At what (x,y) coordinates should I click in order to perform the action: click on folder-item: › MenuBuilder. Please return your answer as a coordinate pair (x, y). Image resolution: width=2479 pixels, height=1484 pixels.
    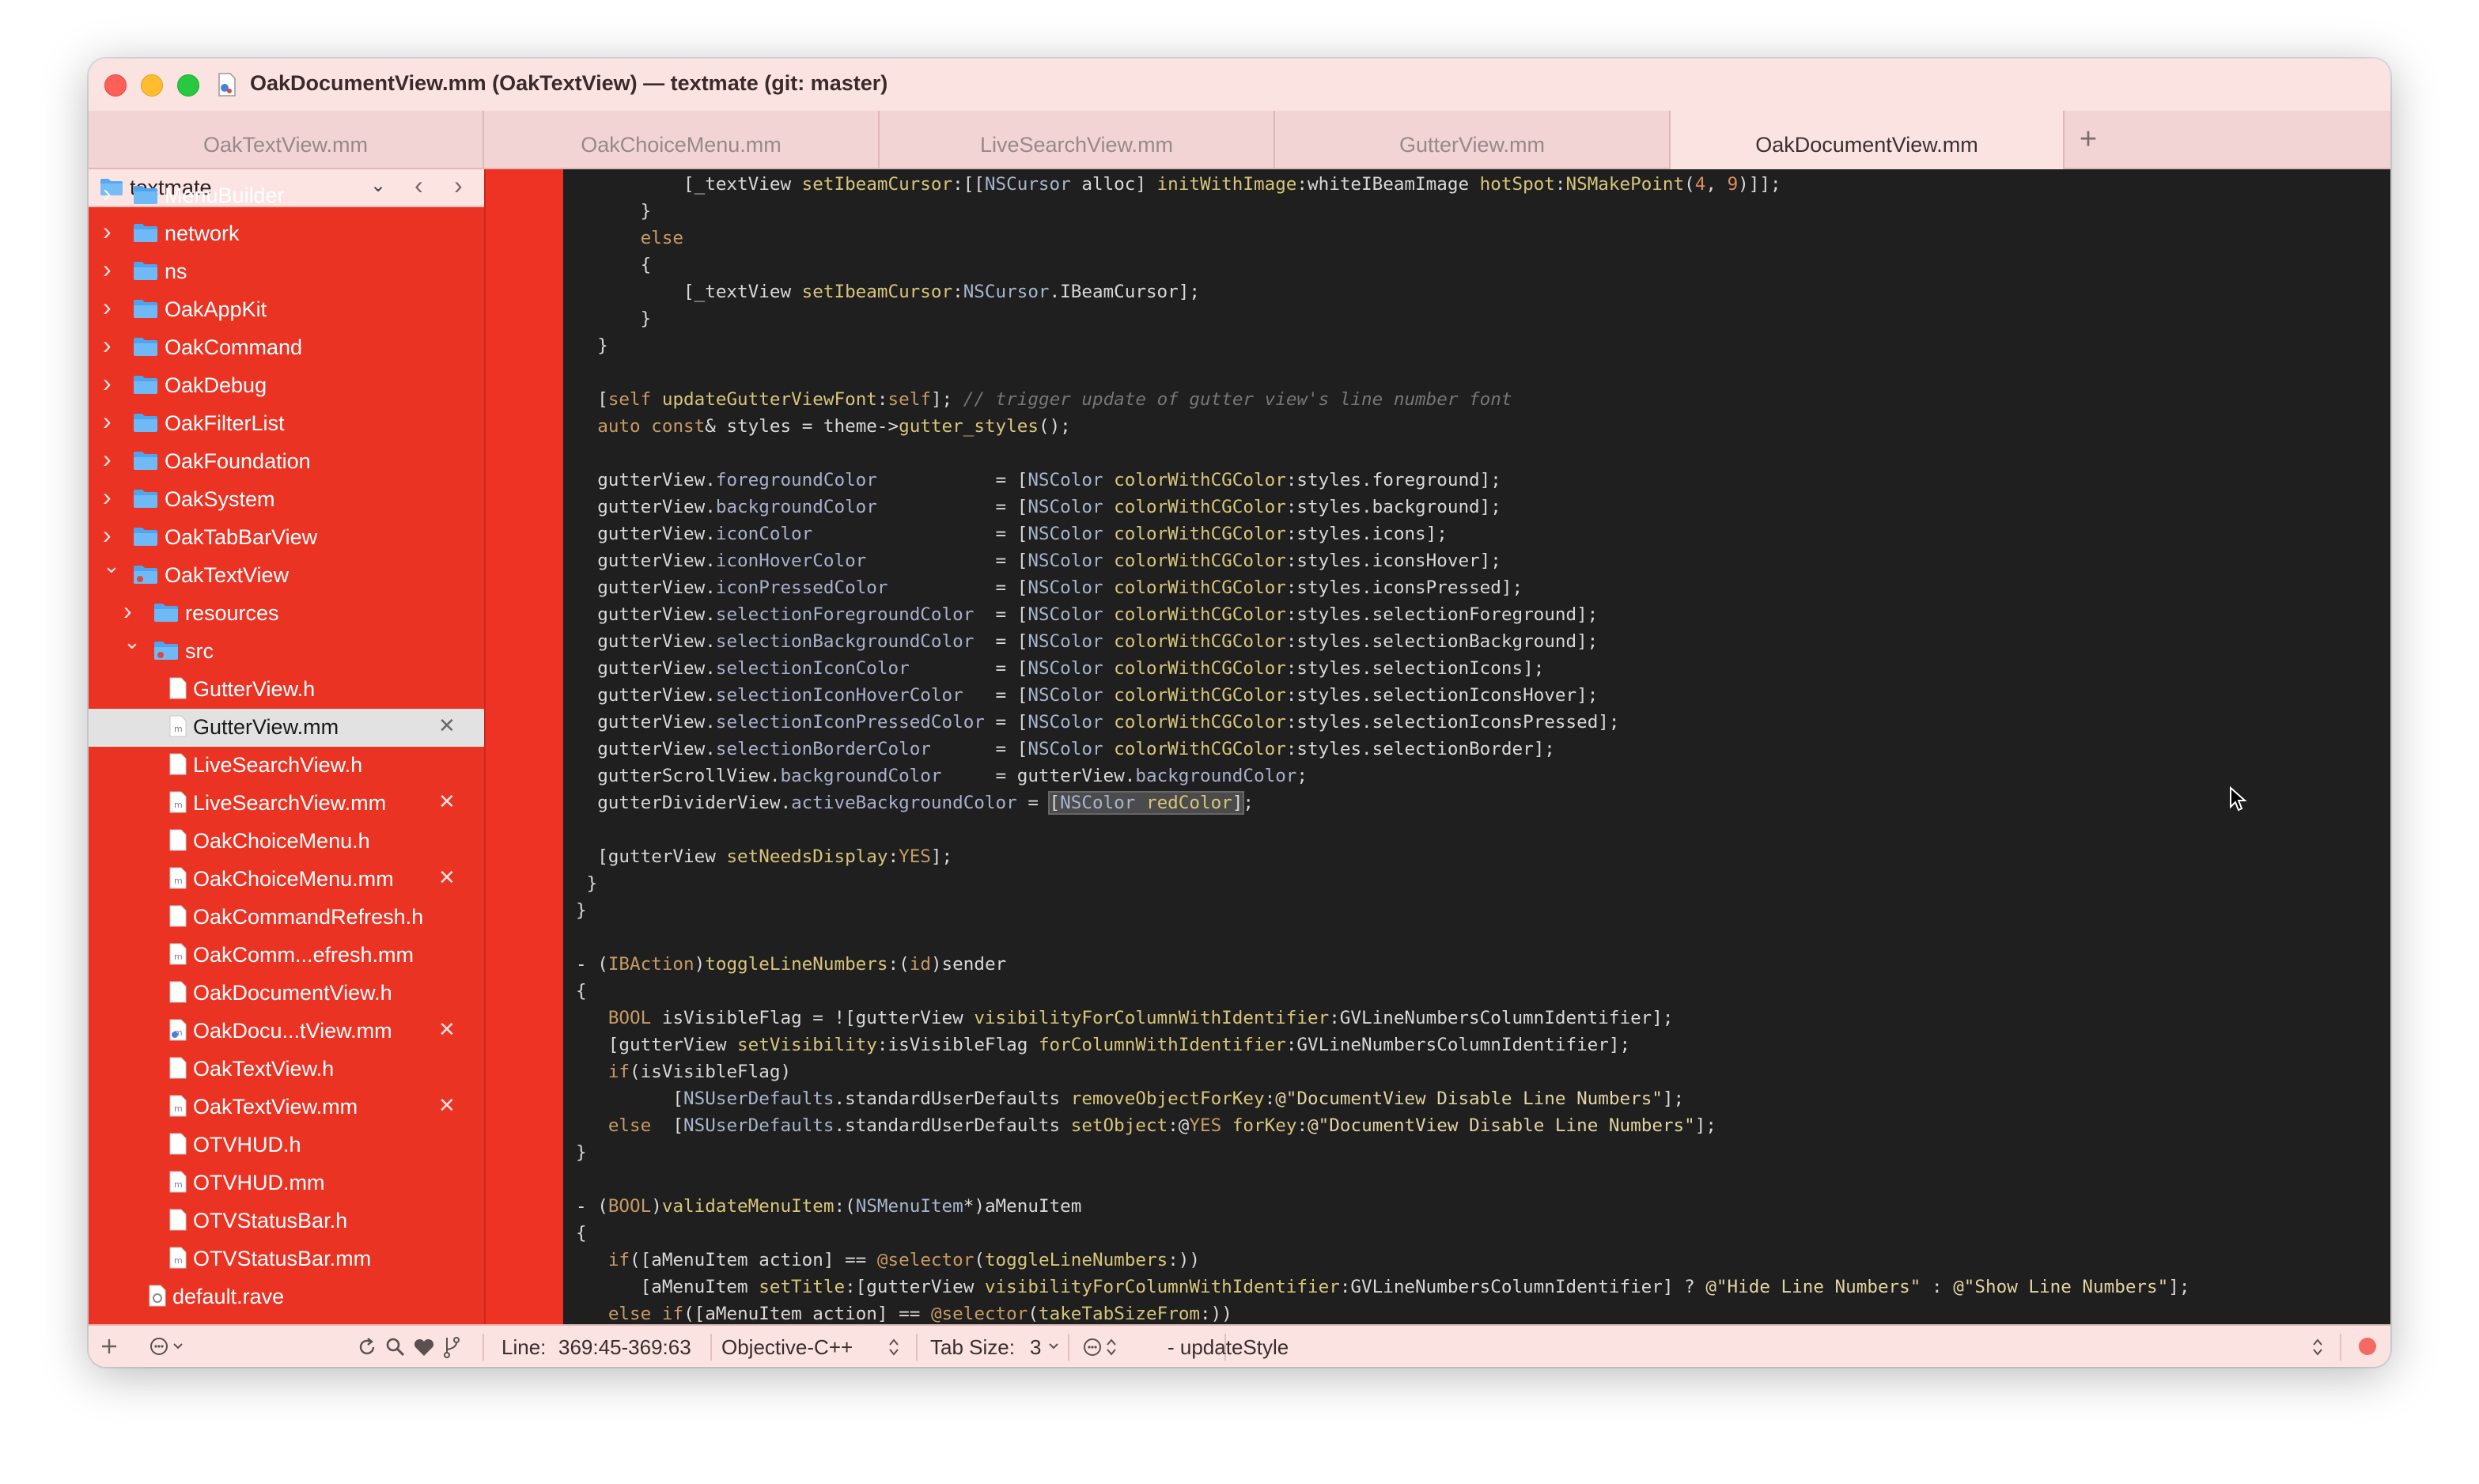
    Looking at the image, I should click on (286, 196).